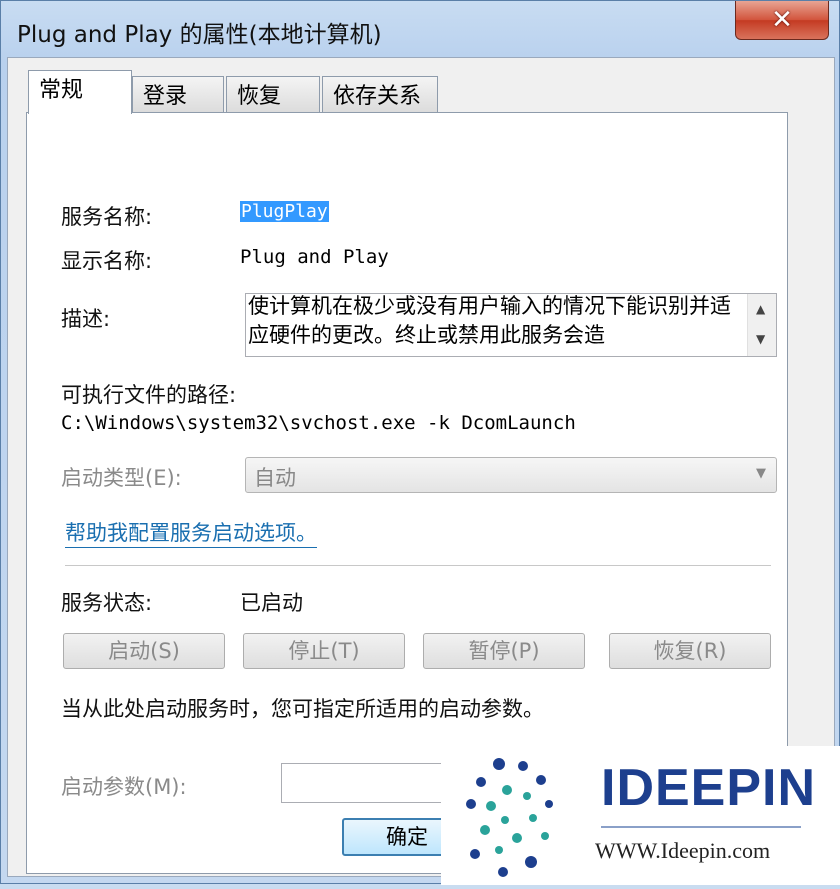 This screenshot has height=889, width=840. I want to click on close-icon: ✕, so click(782, 20).